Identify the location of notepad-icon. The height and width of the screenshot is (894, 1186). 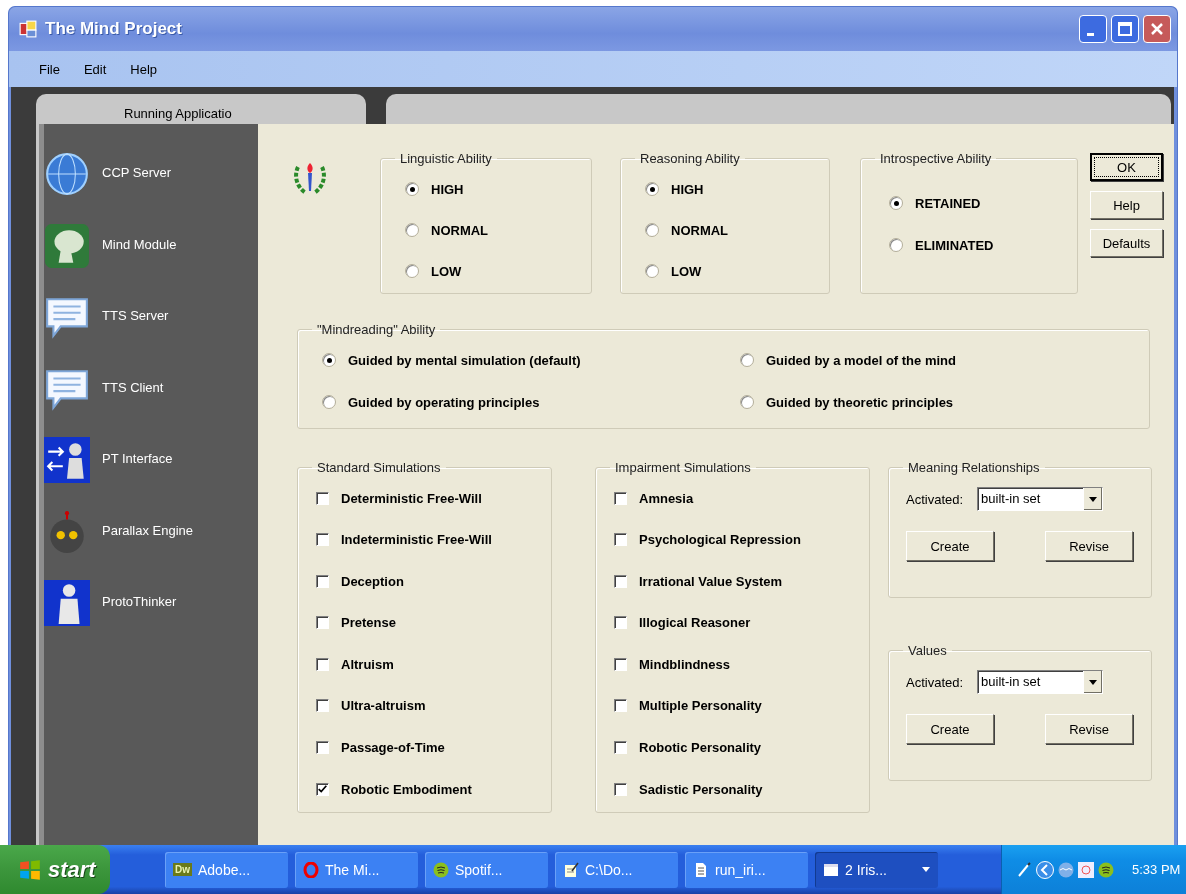
(571, 869).